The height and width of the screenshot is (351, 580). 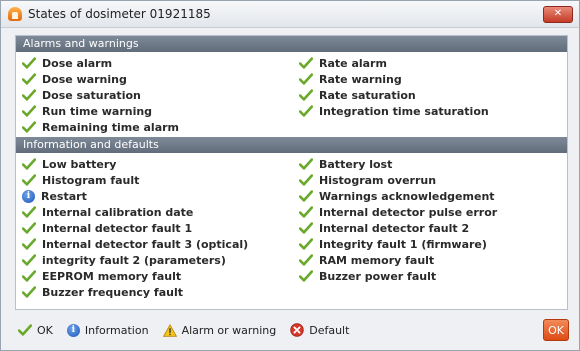 What do you see at coordinates (291, 44) in the screenshot?
I see `alarms-section-header: Alarms and warnings` at bounding box center [291, 44].